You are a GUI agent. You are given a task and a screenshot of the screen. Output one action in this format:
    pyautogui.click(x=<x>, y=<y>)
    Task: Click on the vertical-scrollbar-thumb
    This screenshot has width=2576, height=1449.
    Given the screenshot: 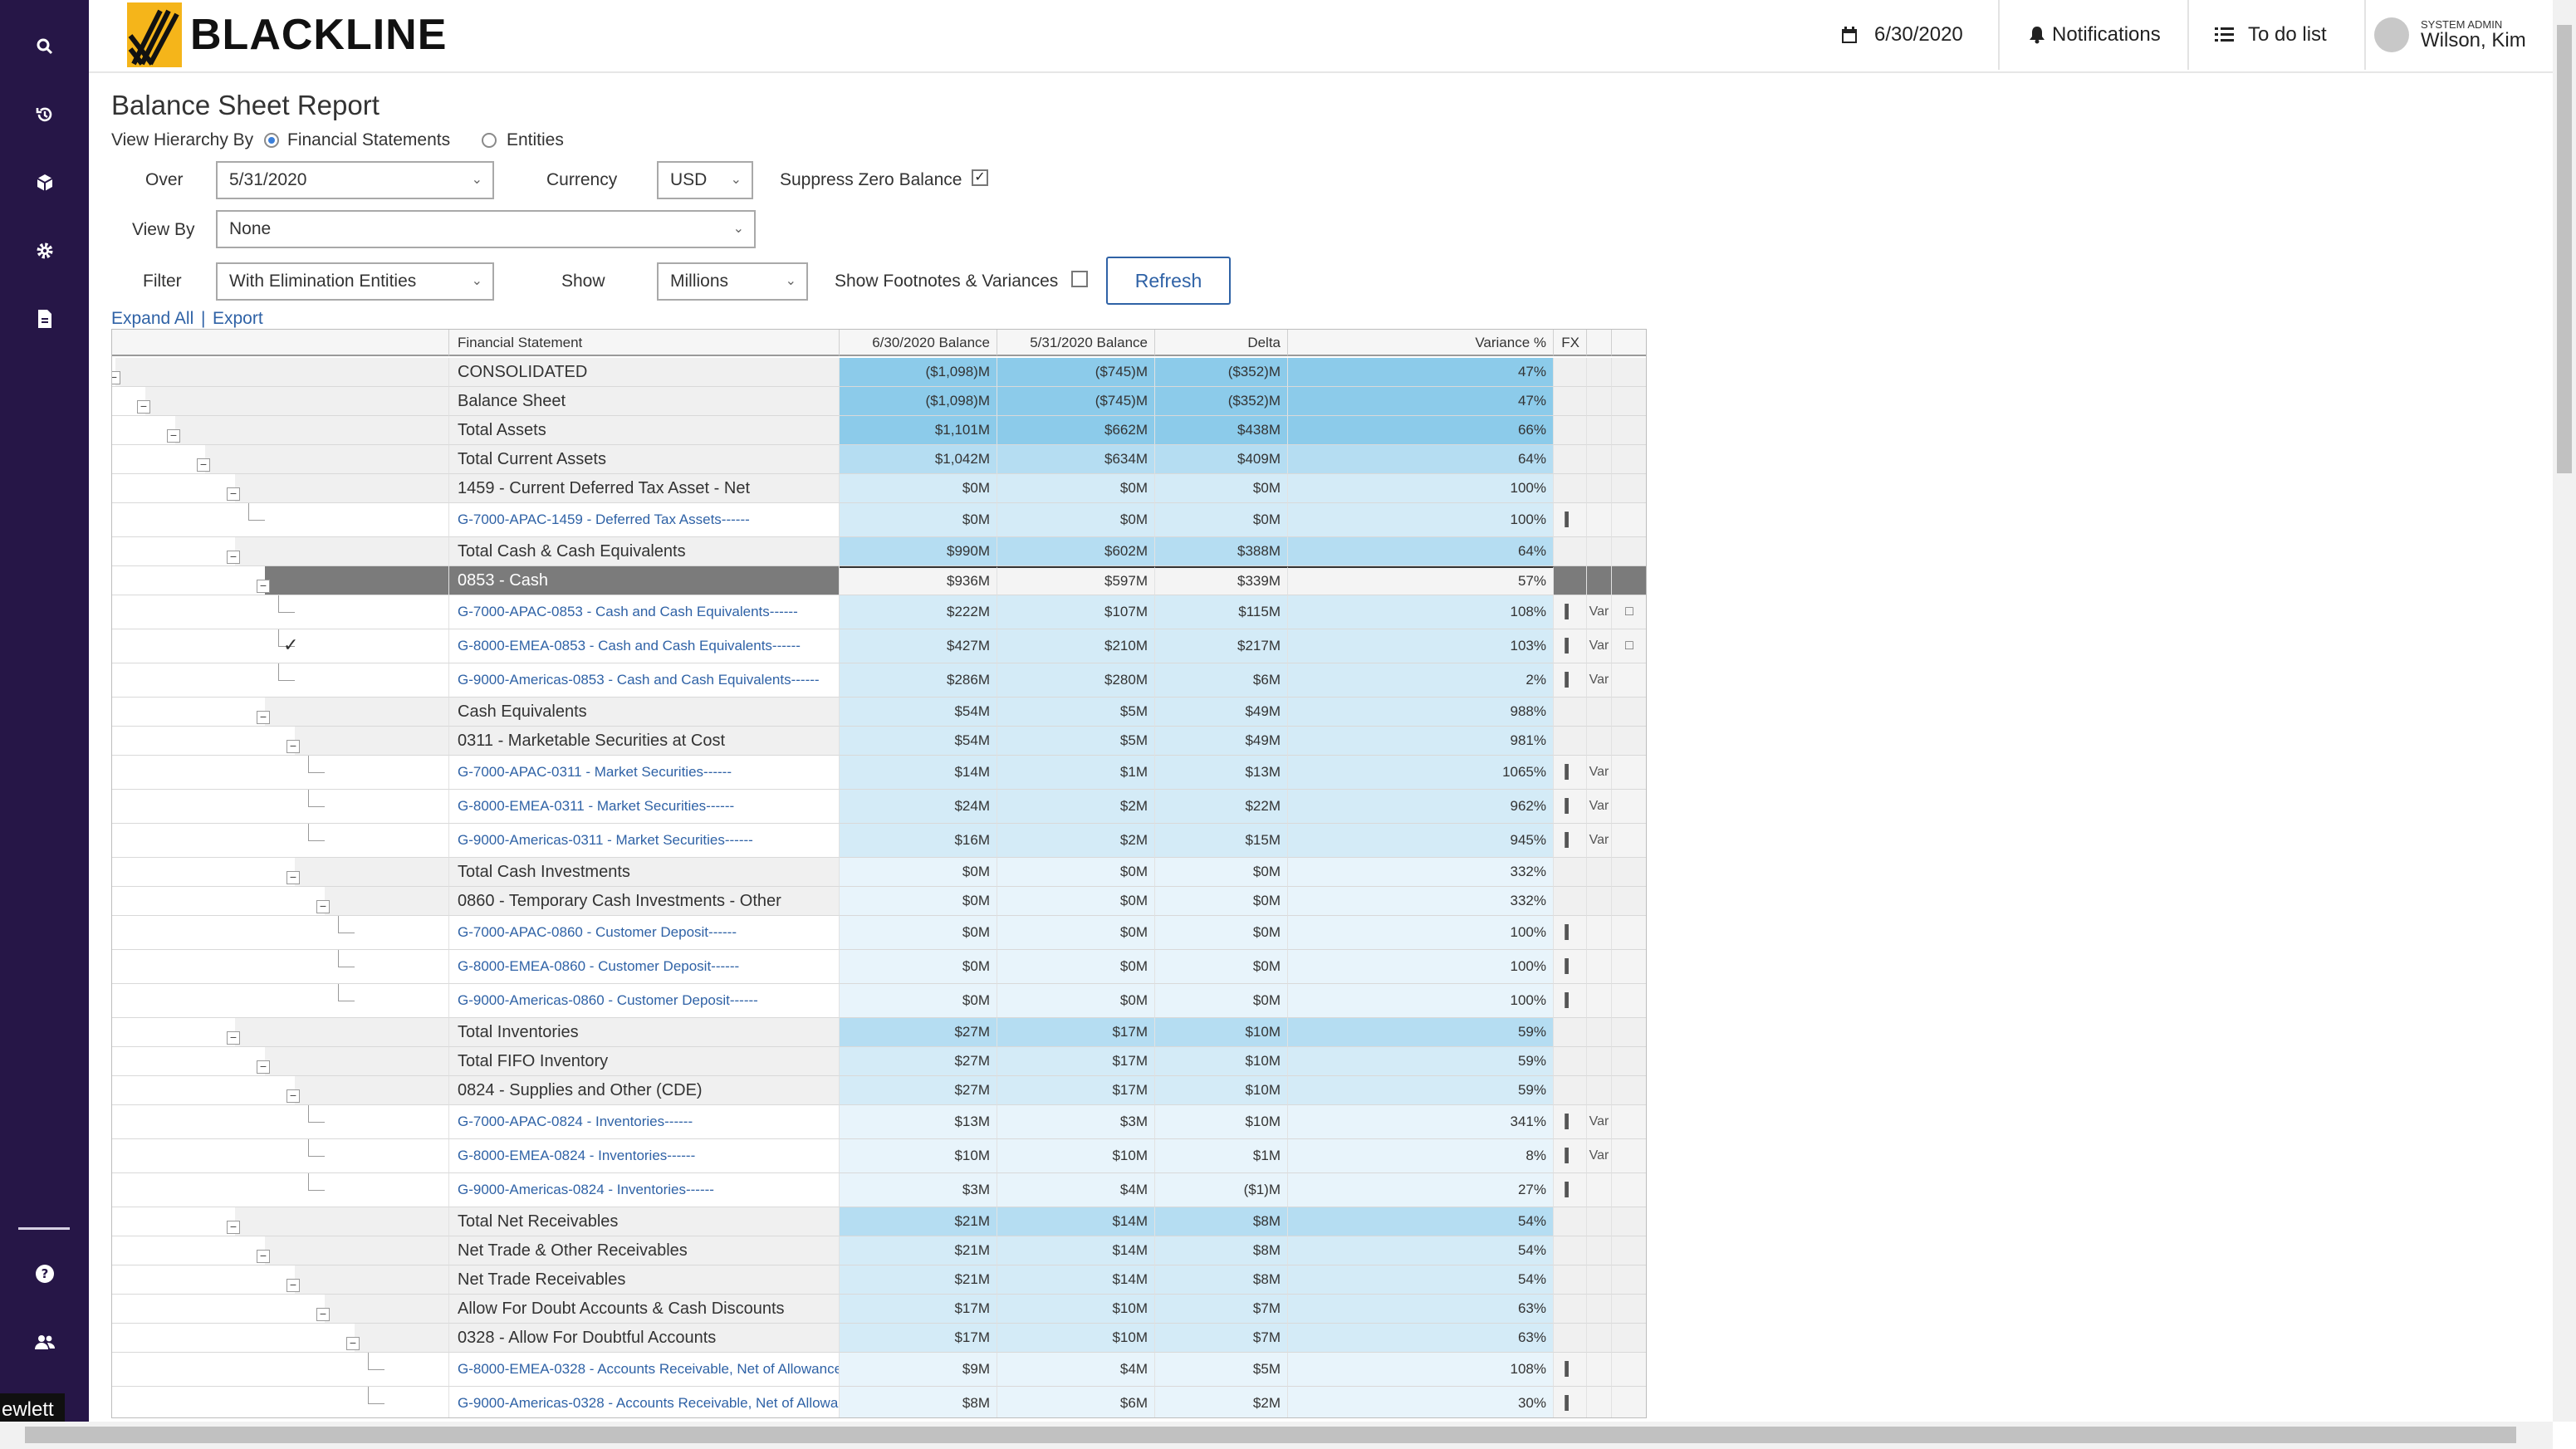 What is the action you would take?
    pyautogui.click(x=2564, y=249)
    